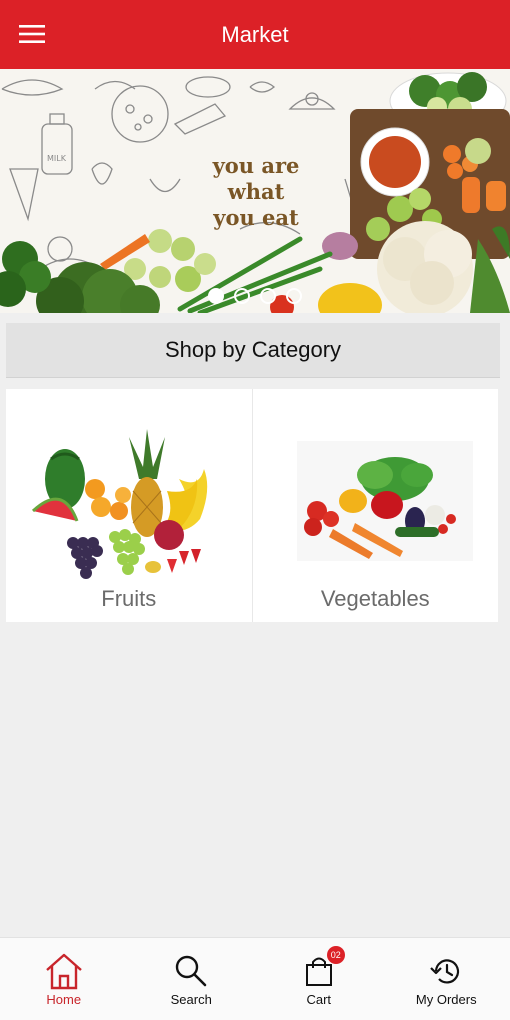  What do you see at coordinates (256, 217) in the screenshot?
I see `banner-slogan-line: you eat` at bounding box center [256, 217].